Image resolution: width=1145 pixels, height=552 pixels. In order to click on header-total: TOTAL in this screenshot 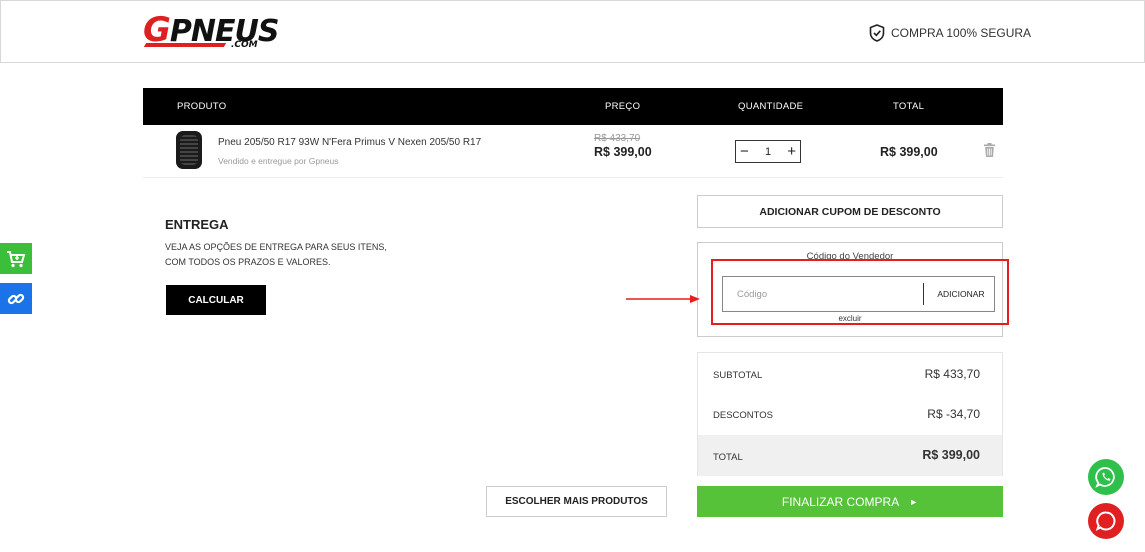, I will do `click(909, 106)`.